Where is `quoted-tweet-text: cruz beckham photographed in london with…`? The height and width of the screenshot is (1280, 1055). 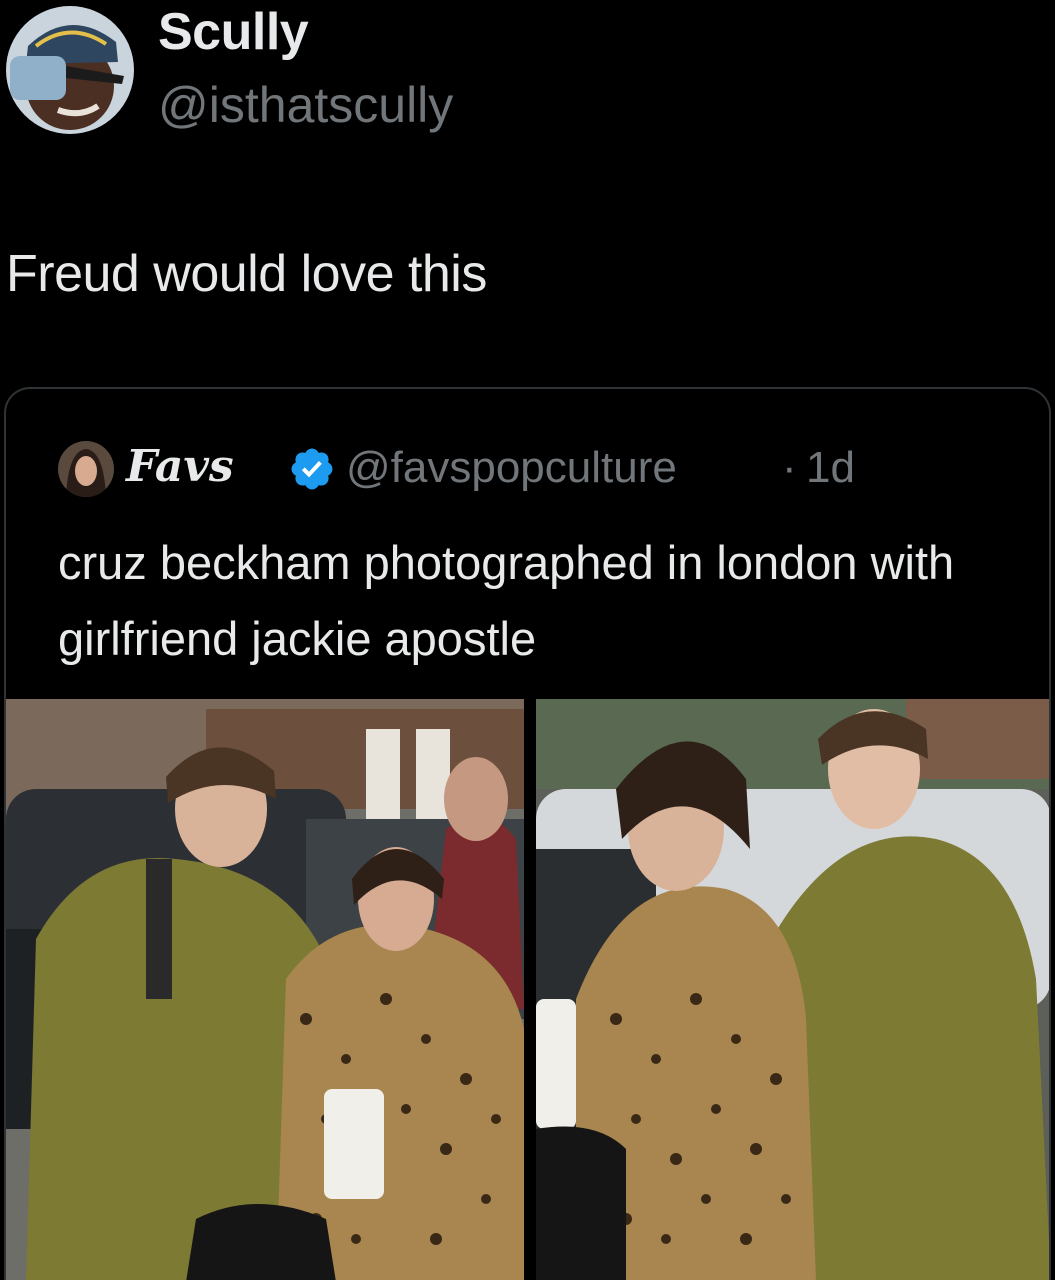 quoted-tweet-text: cruz beckham photographed in london with… is located at coordinates (506, 600).